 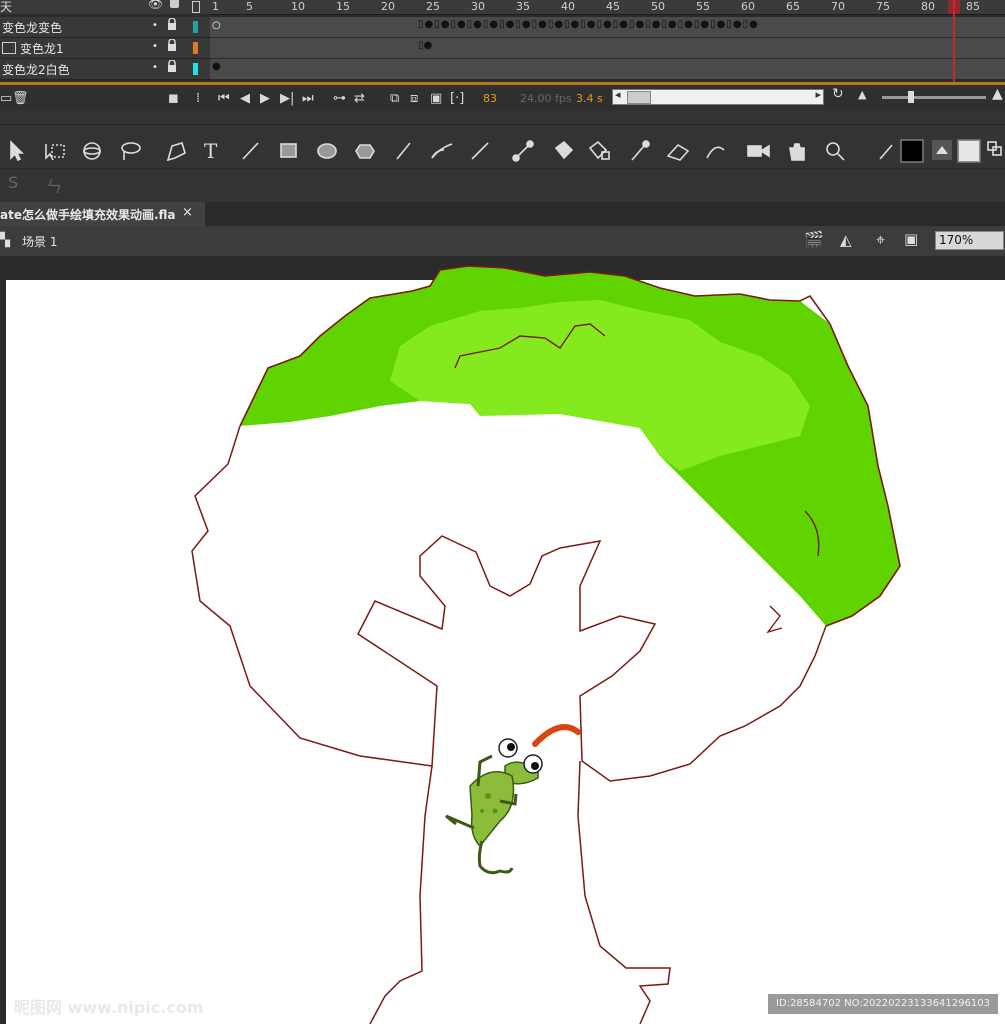 What do you see at coordinates (287, 98) in the screenshot?
I see `next-frame-icon: ▶|` at bounding box center [287, 98].